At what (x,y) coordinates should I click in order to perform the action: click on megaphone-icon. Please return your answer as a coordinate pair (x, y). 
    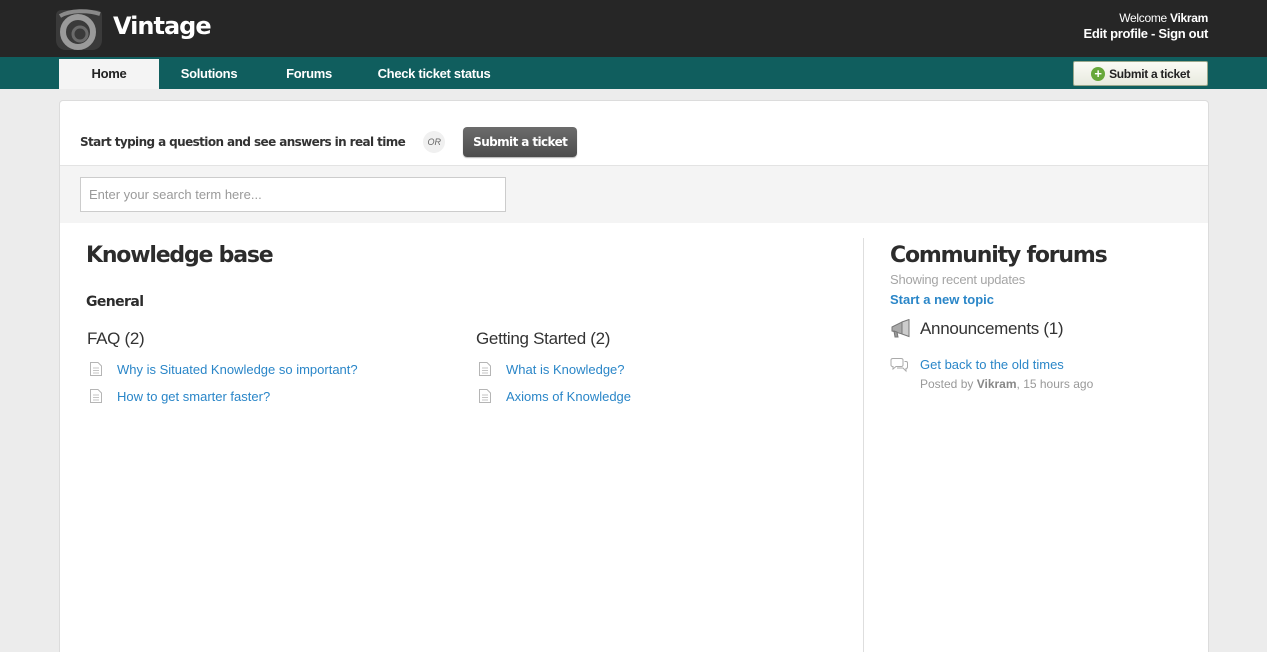
    Looking at the image, I should click on (900, 328).